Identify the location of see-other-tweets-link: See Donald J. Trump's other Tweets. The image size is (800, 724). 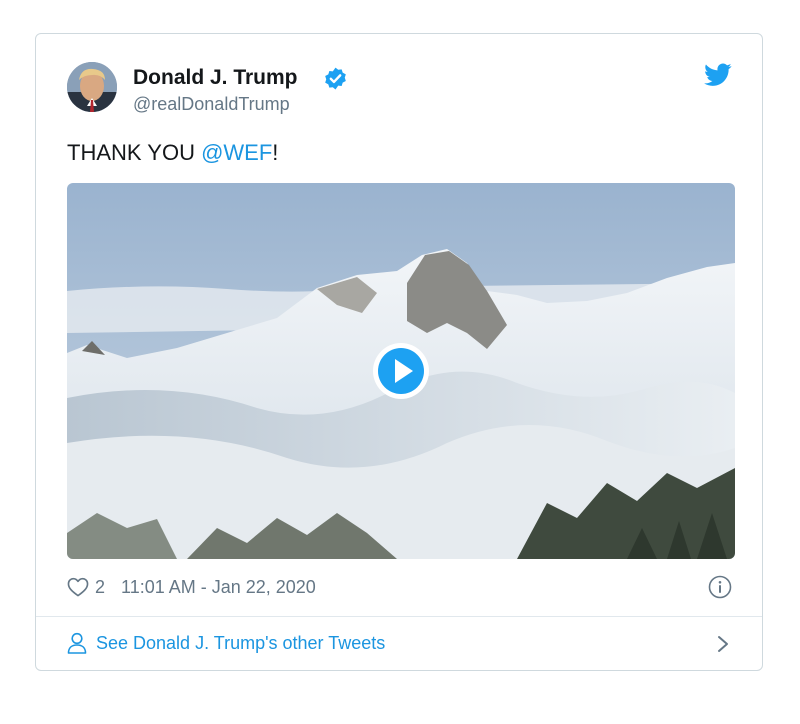
(226, 643).